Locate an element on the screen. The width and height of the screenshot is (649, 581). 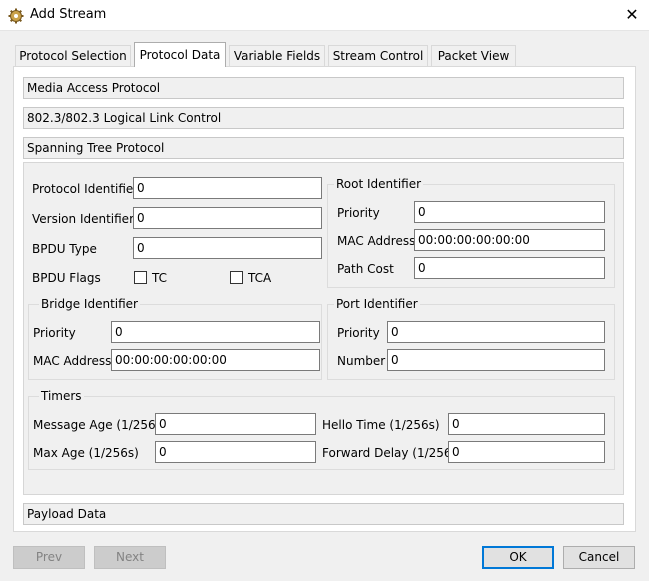
prev-button: Prev is located at coordinates (49, 557).